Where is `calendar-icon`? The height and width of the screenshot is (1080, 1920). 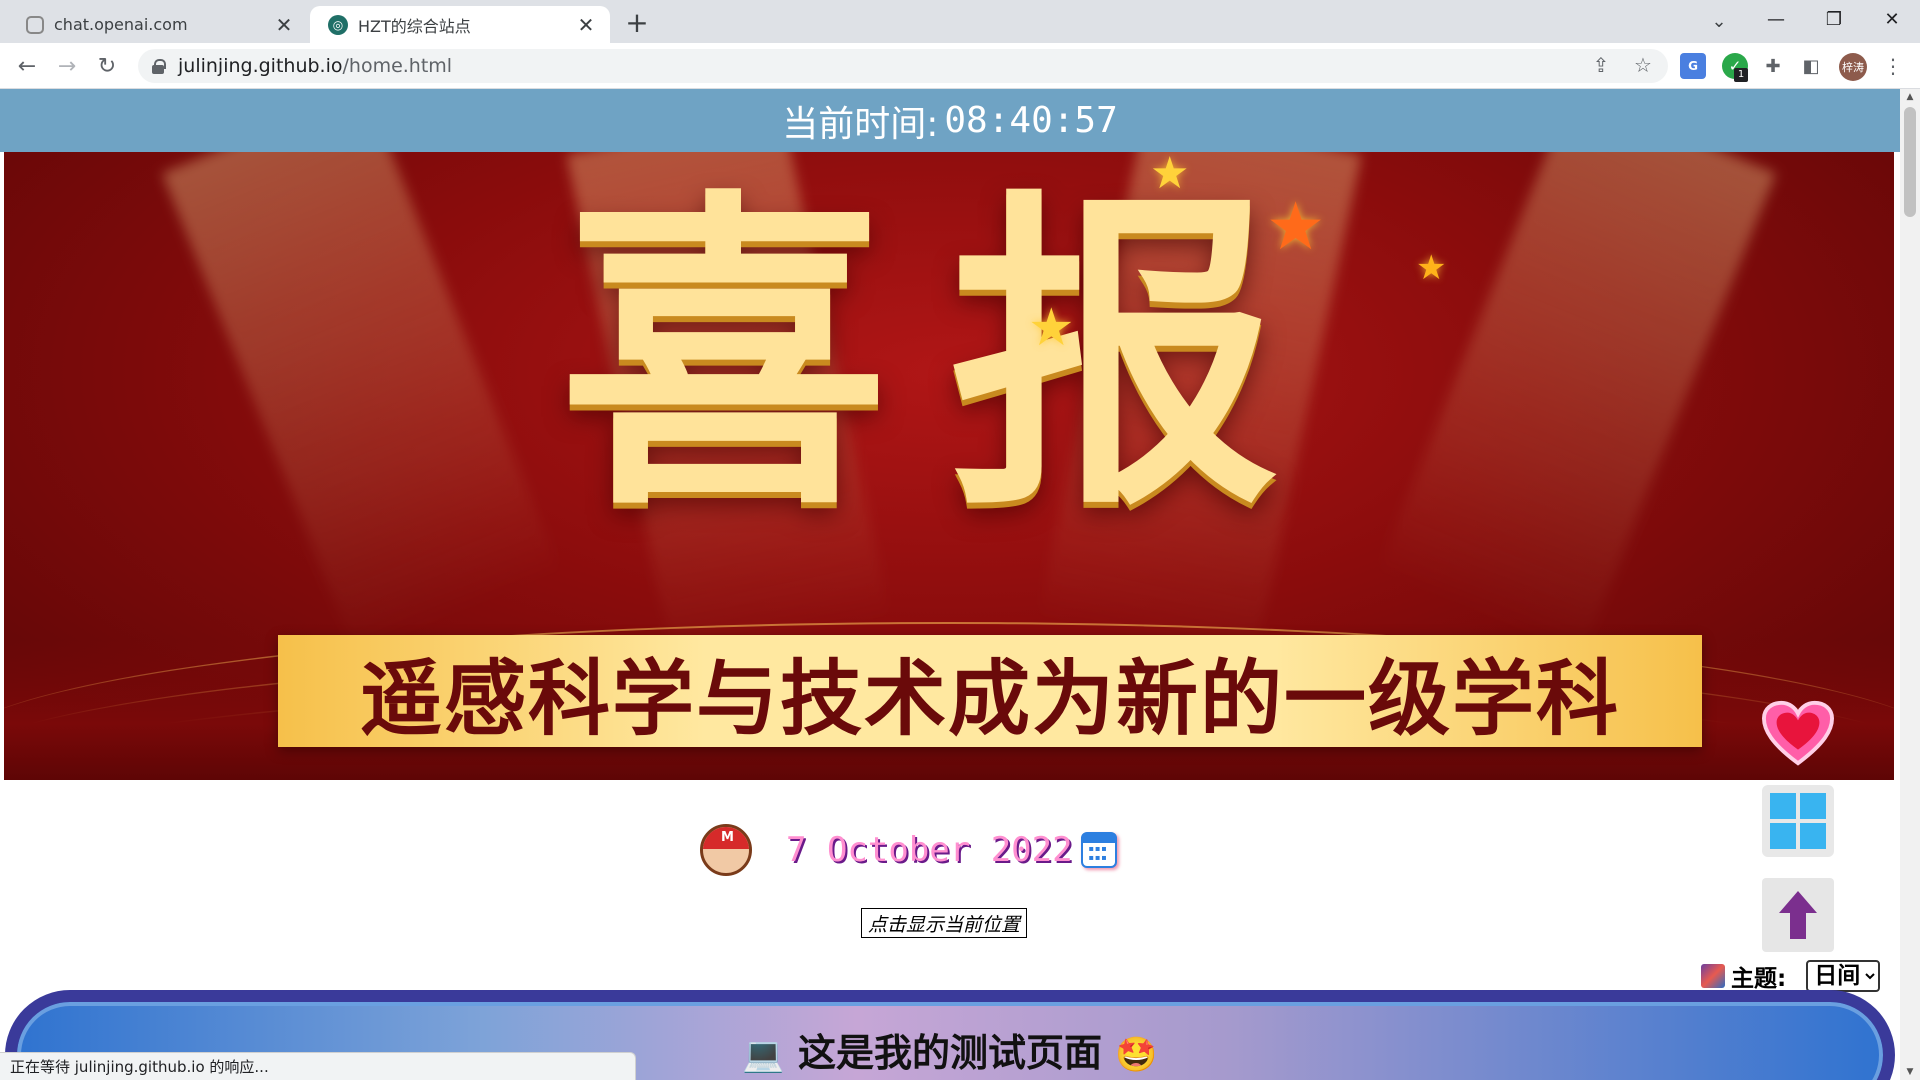
calendar-icon is located at coordinates (1098, 850).